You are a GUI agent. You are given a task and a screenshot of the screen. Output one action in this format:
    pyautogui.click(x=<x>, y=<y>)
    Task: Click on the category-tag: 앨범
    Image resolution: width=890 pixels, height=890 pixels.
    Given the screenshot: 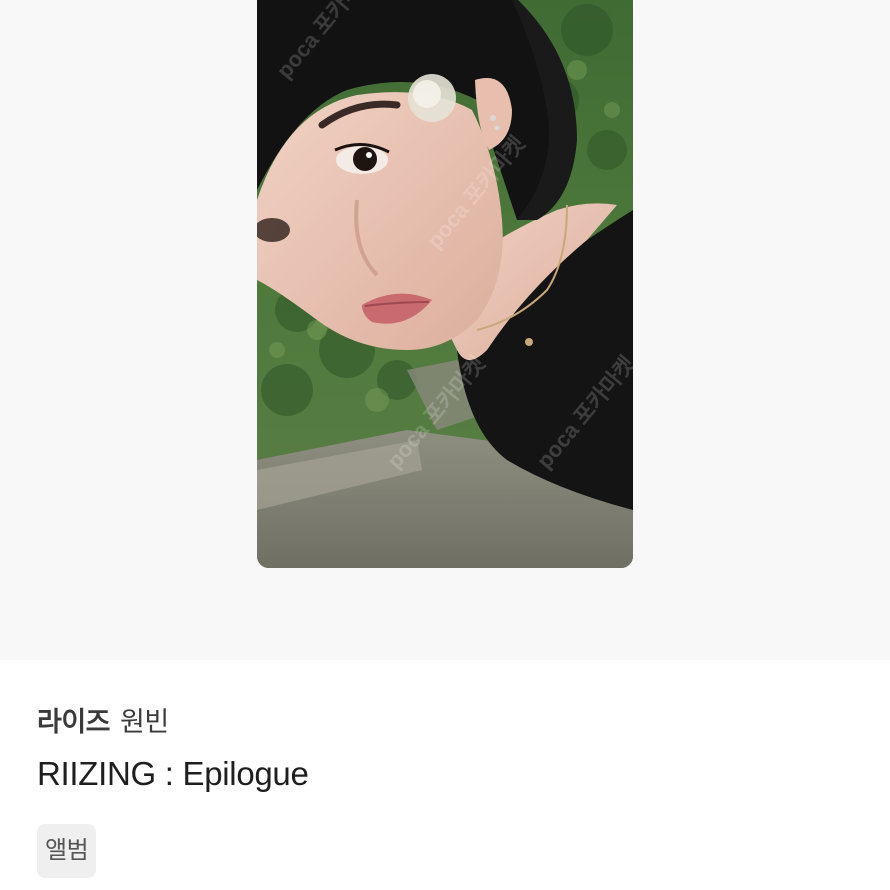 What is the action you would take?
    pyautogui.click(x=67, y=851)
    